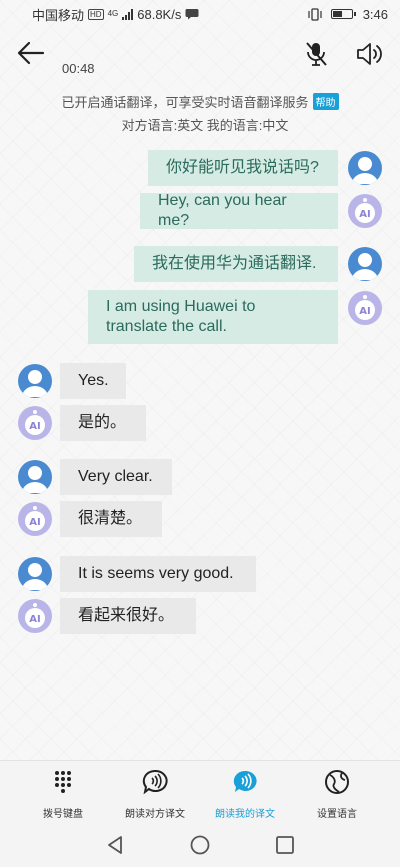 The width and height of the screenshot is (400, 867). I want to click on dialpad-button: 拨号键盘, so click(63, 794).